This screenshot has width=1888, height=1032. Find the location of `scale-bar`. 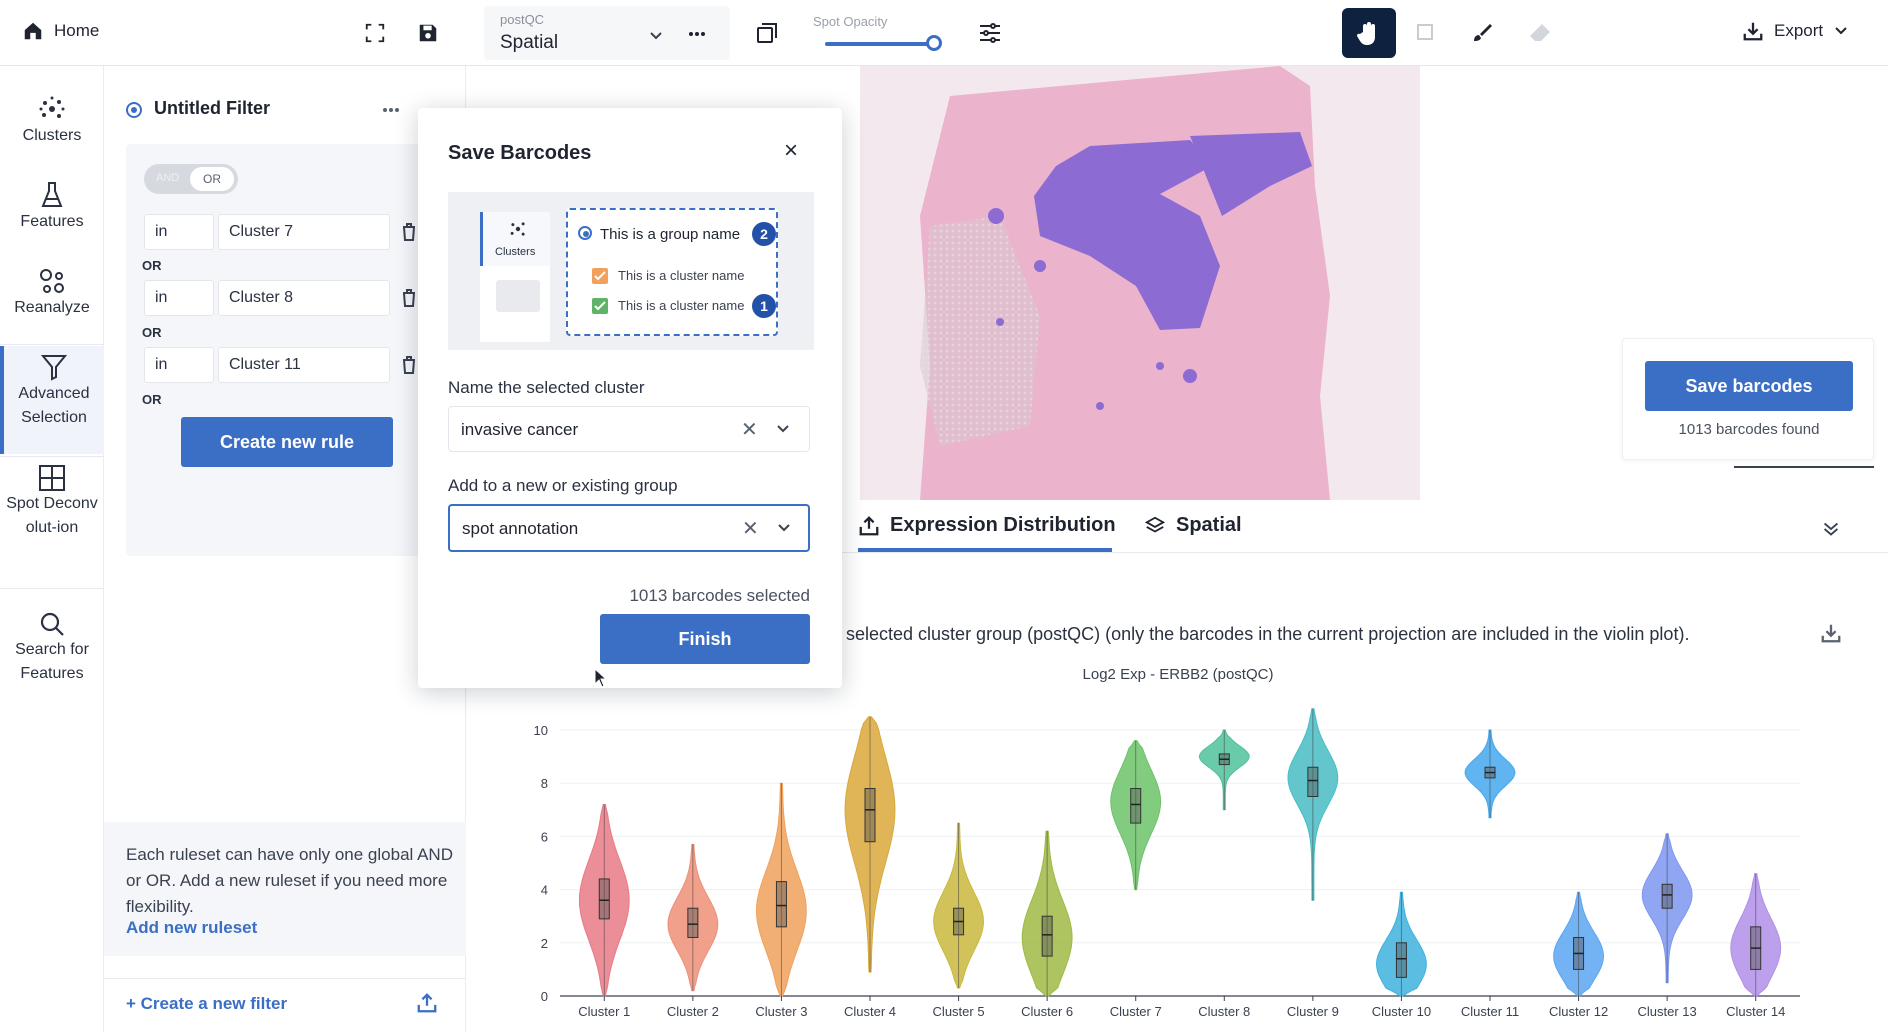

scale-bar is located at coordinates (1804, 467).